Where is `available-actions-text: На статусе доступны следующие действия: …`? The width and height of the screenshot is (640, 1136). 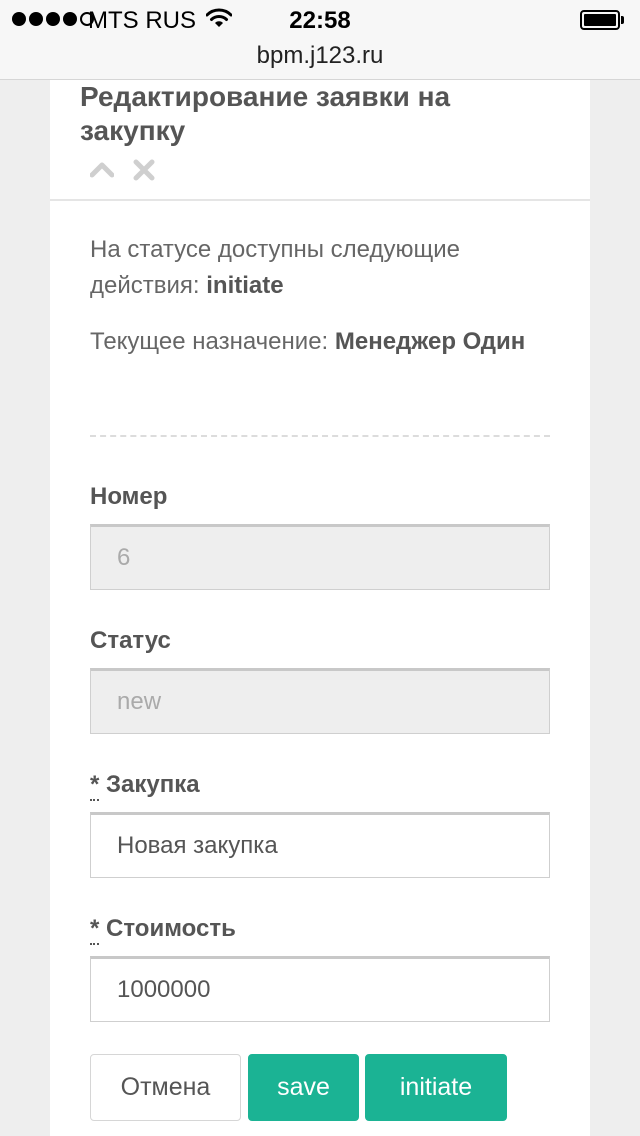 available-actions-text: На статусе доступны следующие действия: … is located at coordinates (320, 268).